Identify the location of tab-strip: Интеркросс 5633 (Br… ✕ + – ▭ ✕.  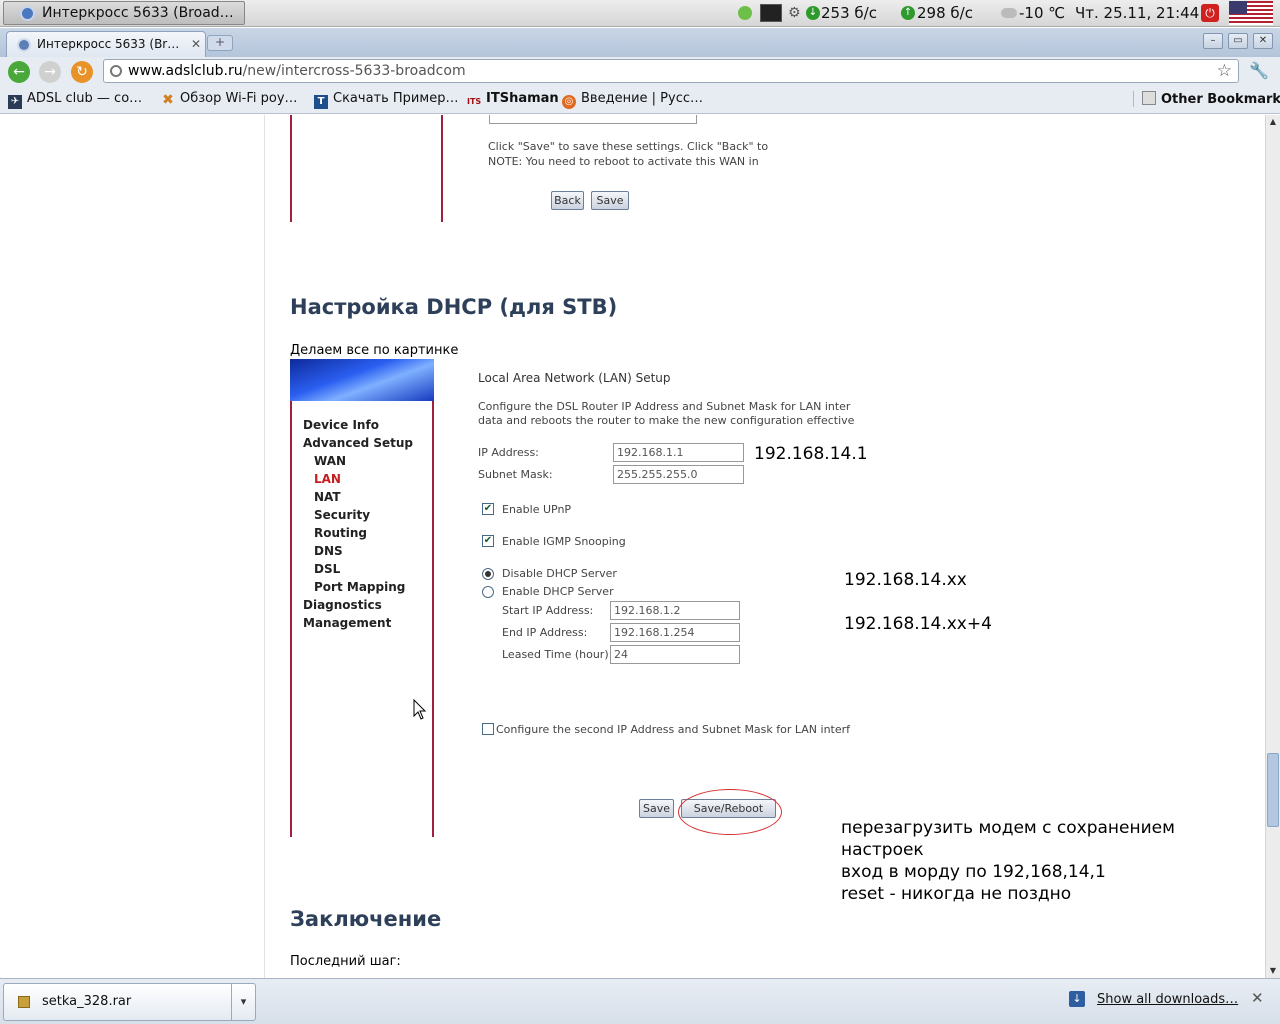
(640, 42).